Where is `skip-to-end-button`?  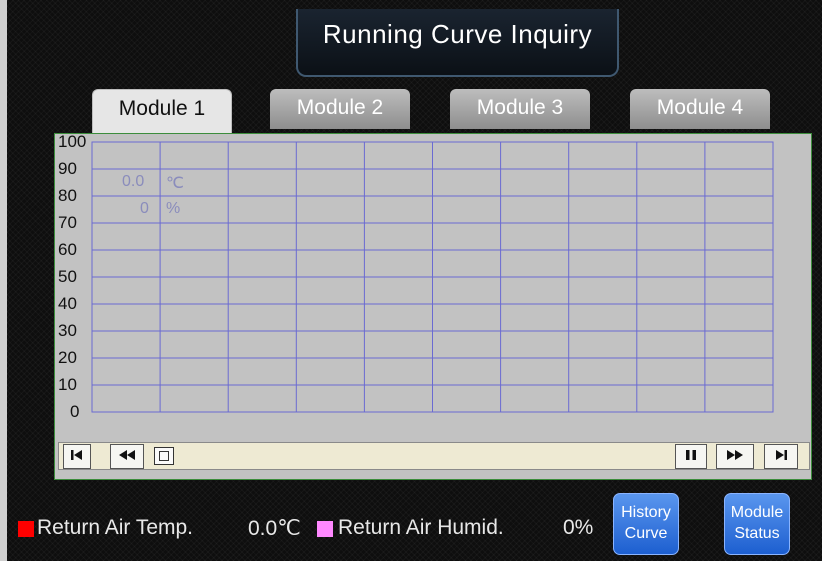 skip-to-end-button is located at coordinates (781, 456).